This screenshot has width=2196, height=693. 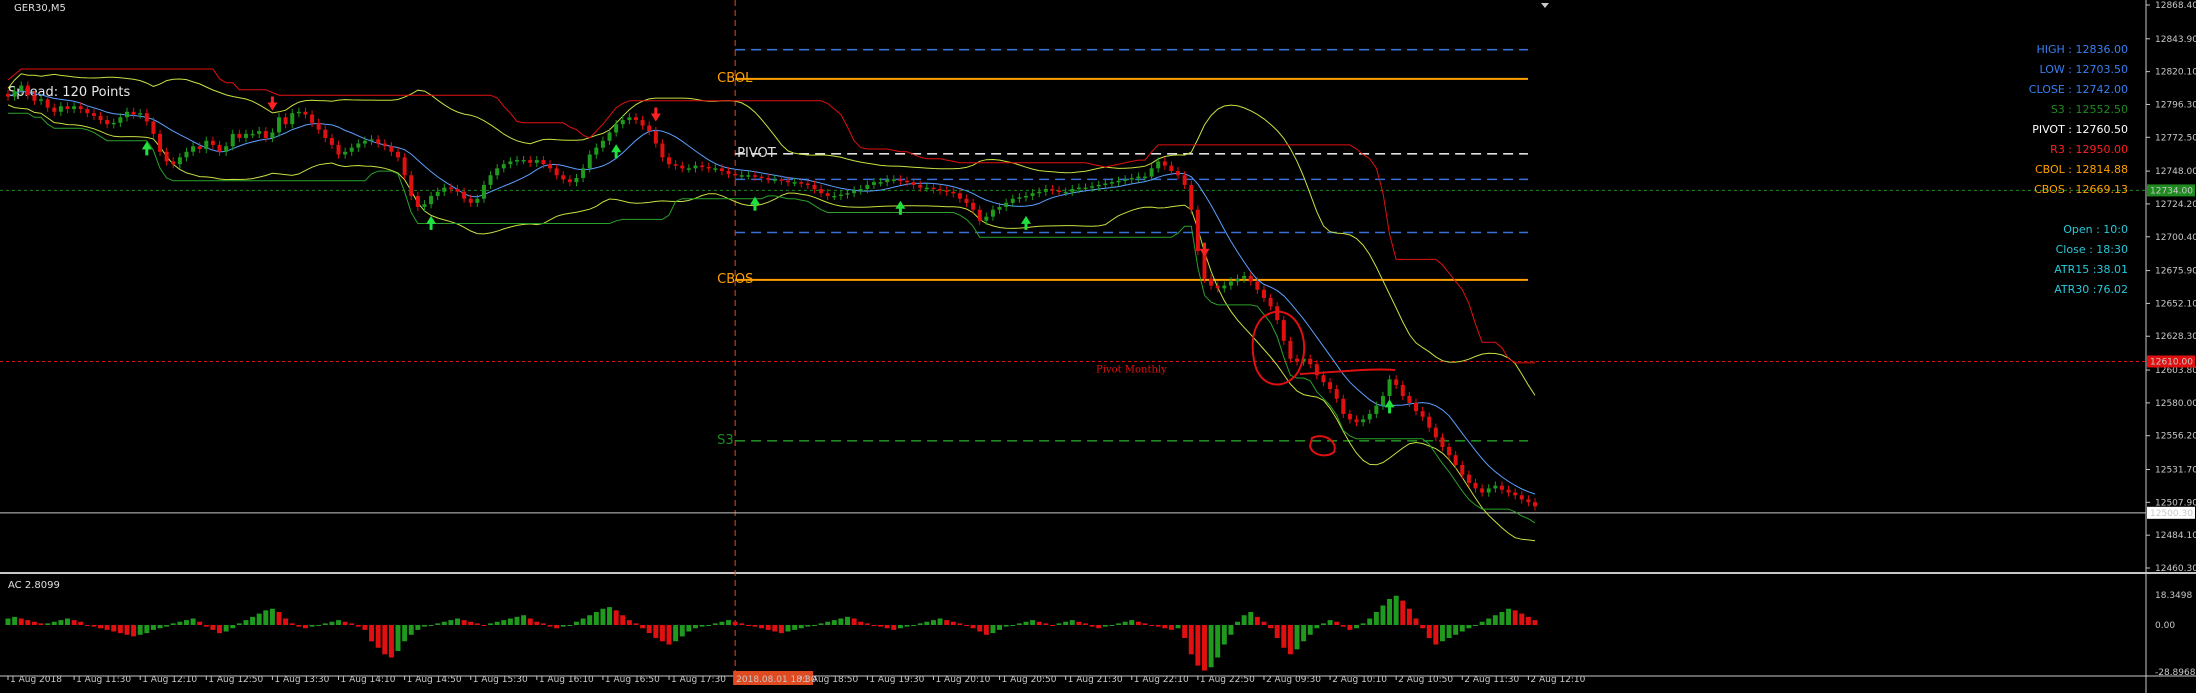 I want to click on y-tick-label: 12724.20, so click(x=2175, y=205).